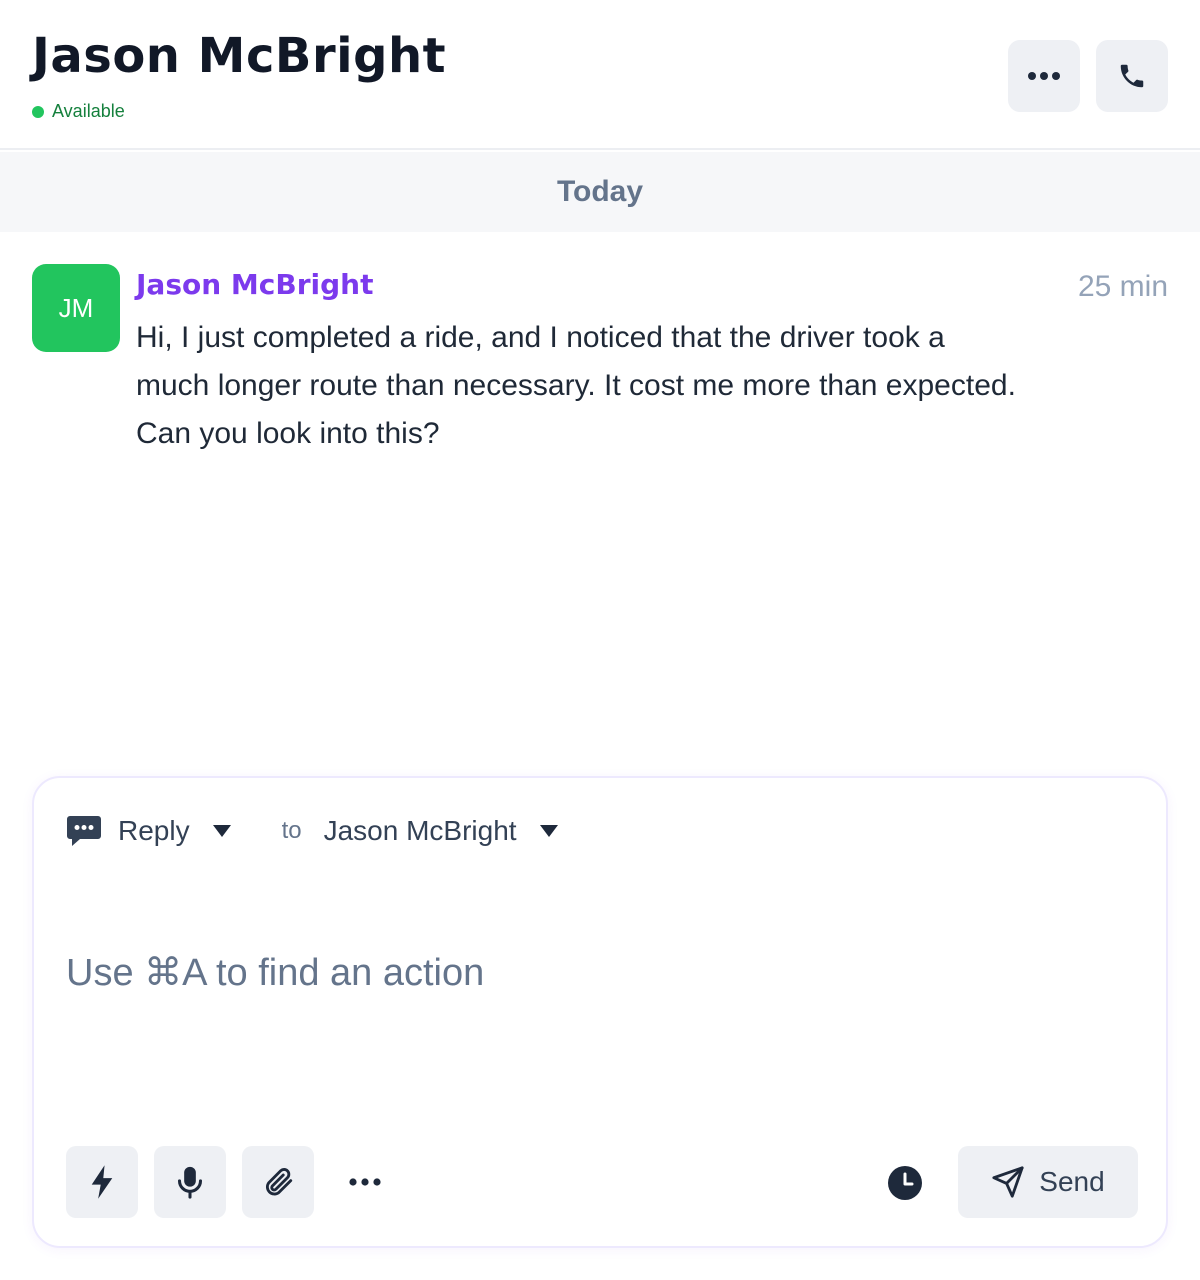 The height and width of the screenshot is (1280, 1200). I want to click on clock-icon, so click(905, 1183).